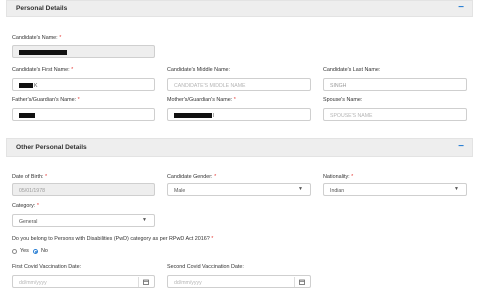 Image resolution: width=480 pixels, height=298 pixels. Describe the element at coordinates (343, 100) in the screenshot. I see `spouse-name-label: Spouse's Name:` at that location.